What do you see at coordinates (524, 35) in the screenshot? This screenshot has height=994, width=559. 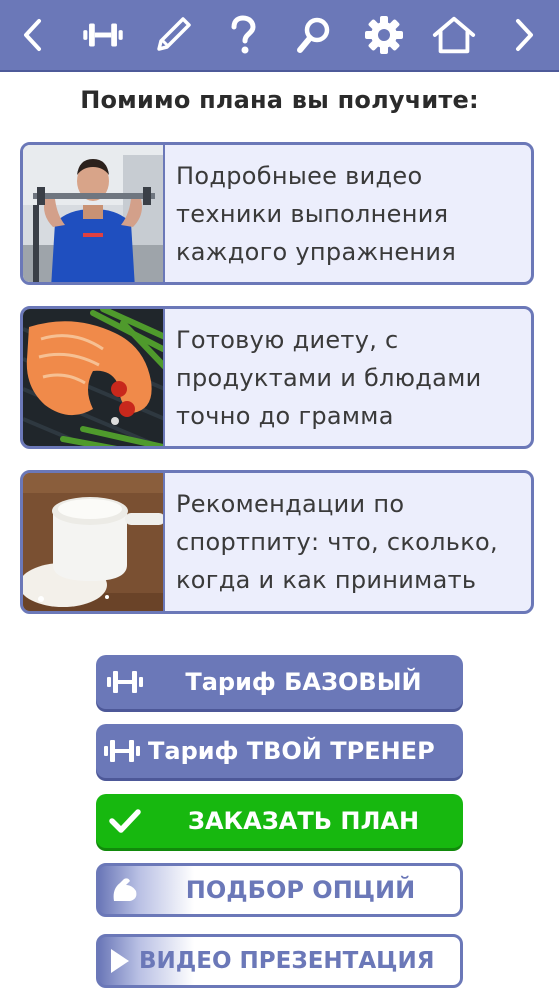 I see `forward-chevron-icon` at bounding box center [524, 35].